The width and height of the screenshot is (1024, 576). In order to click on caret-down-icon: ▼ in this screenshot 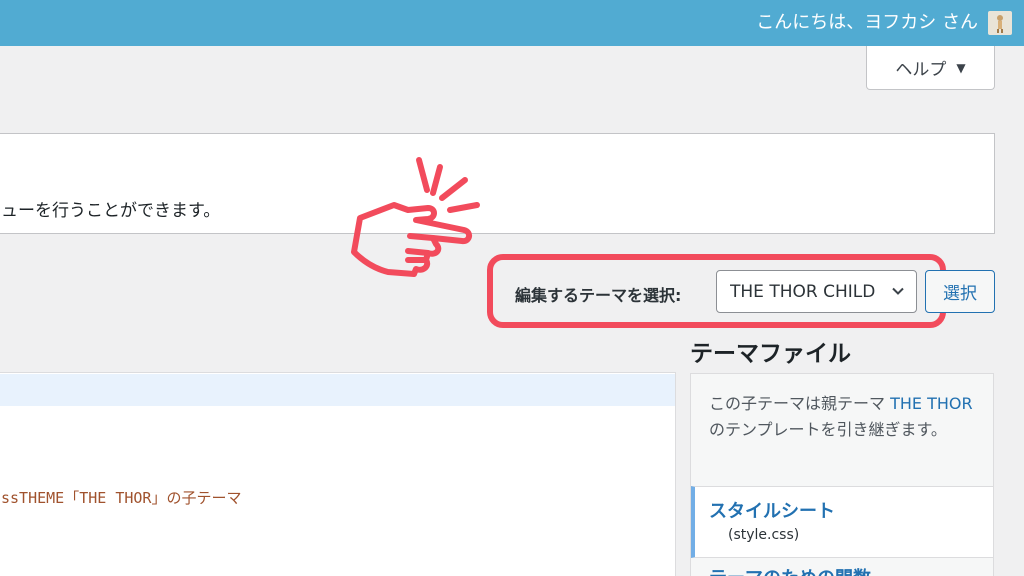, I will do `click(961, 67)`.